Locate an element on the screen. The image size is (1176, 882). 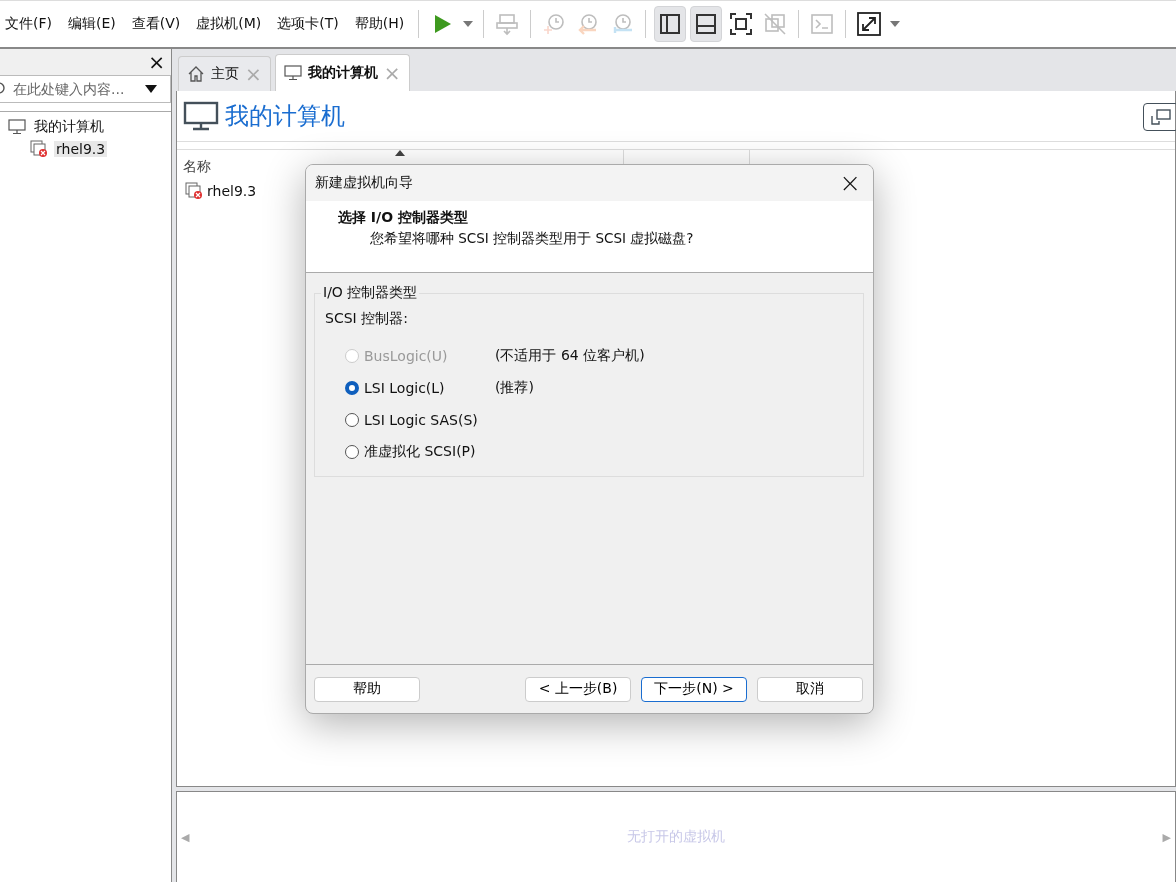
option-note: (推荐) is located at coordinates (514, 388).